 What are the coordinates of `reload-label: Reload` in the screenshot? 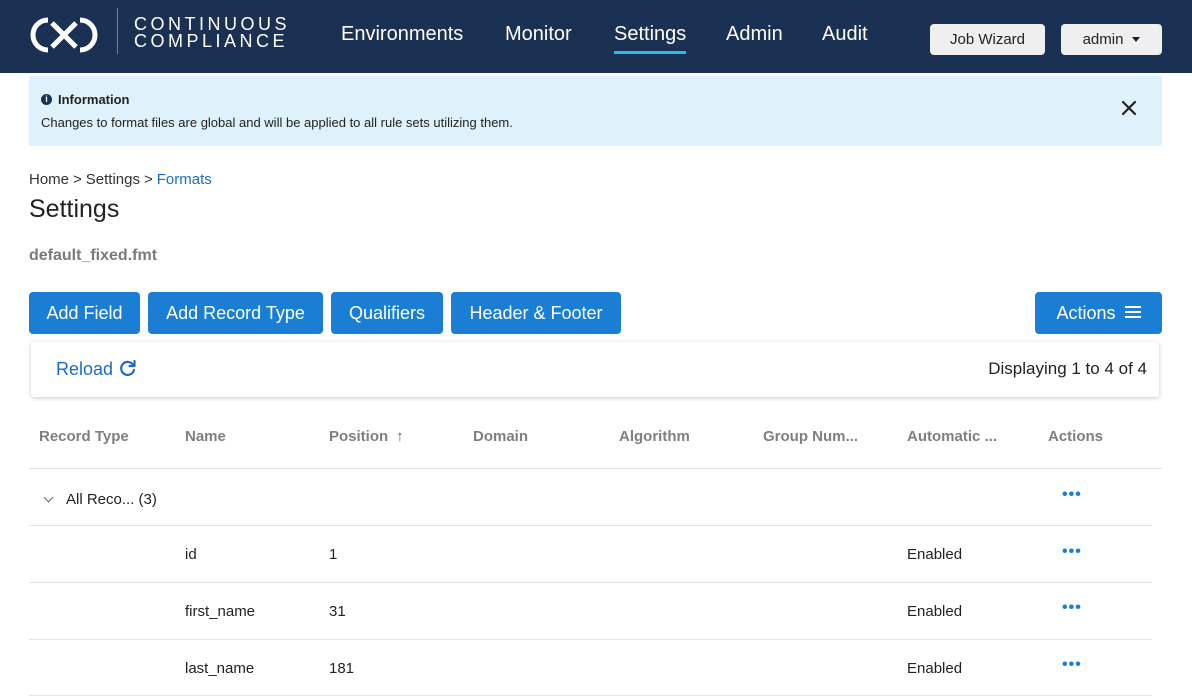 It's located at (85, 369).